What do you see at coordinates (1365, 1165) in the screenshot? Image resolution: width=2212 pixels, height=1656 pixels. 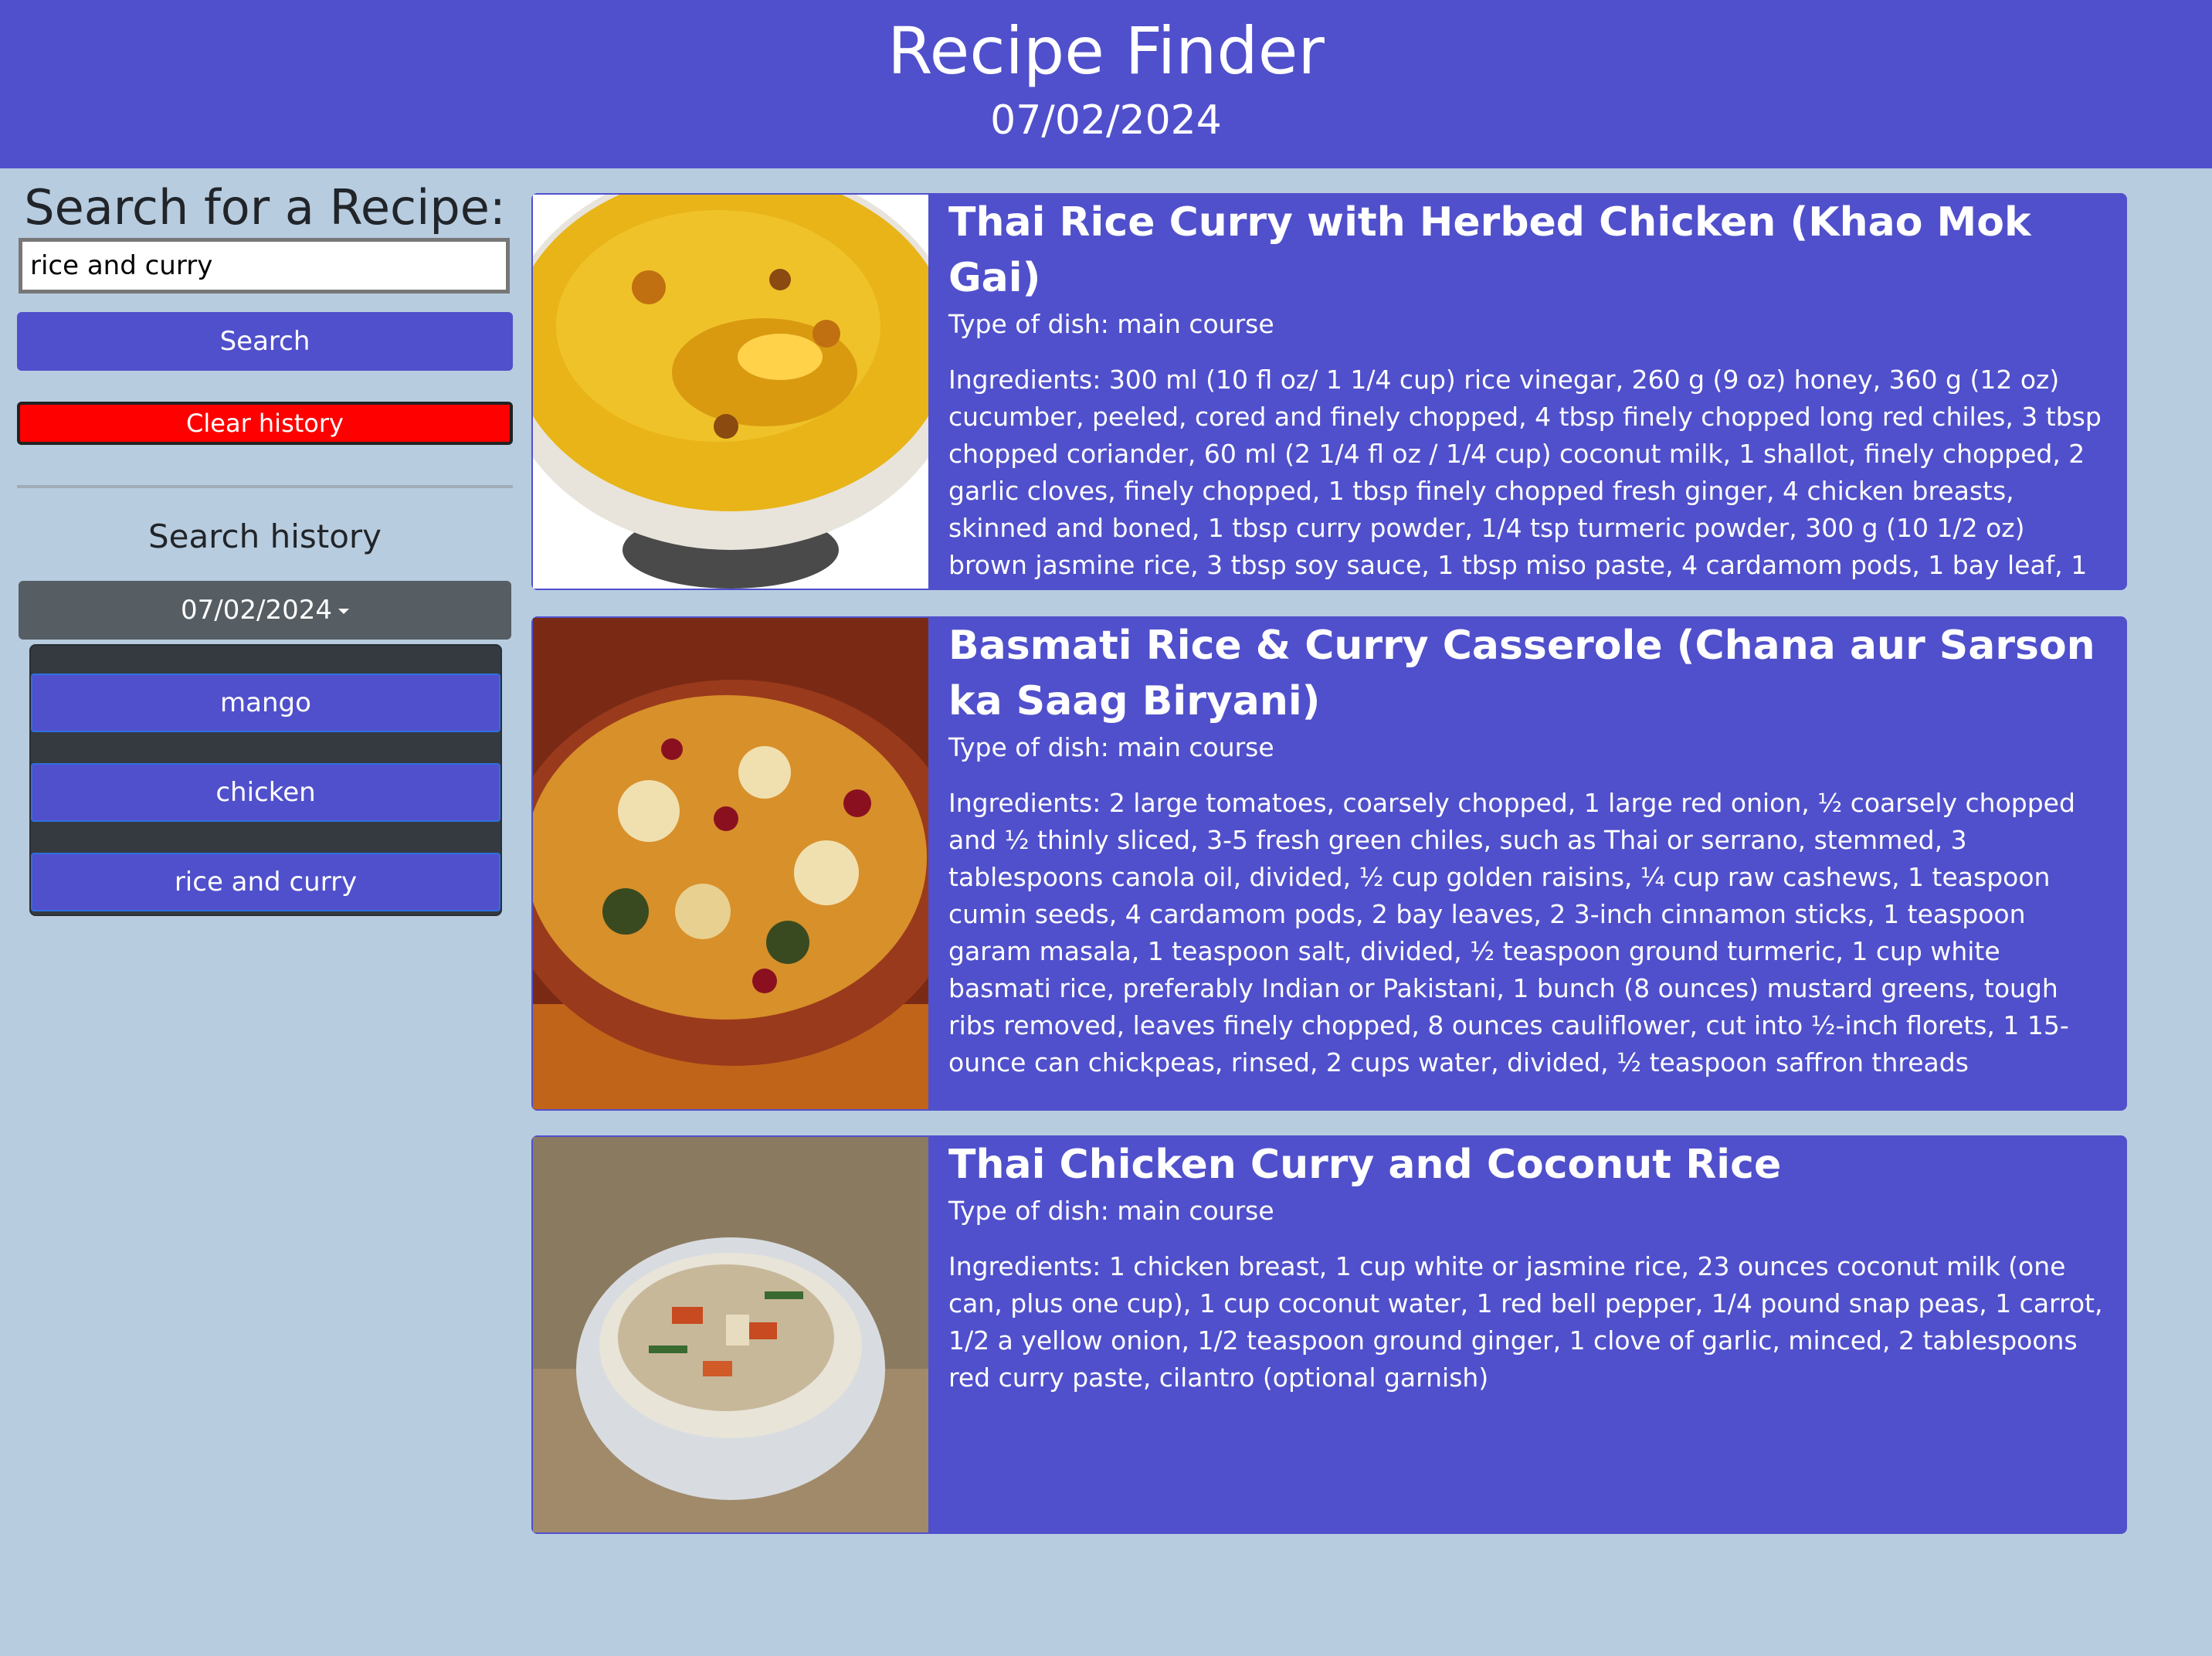 I see `recipe-title: Thai Chicken Curry and Coconut Rice` at bounding box center [1365, 1165].